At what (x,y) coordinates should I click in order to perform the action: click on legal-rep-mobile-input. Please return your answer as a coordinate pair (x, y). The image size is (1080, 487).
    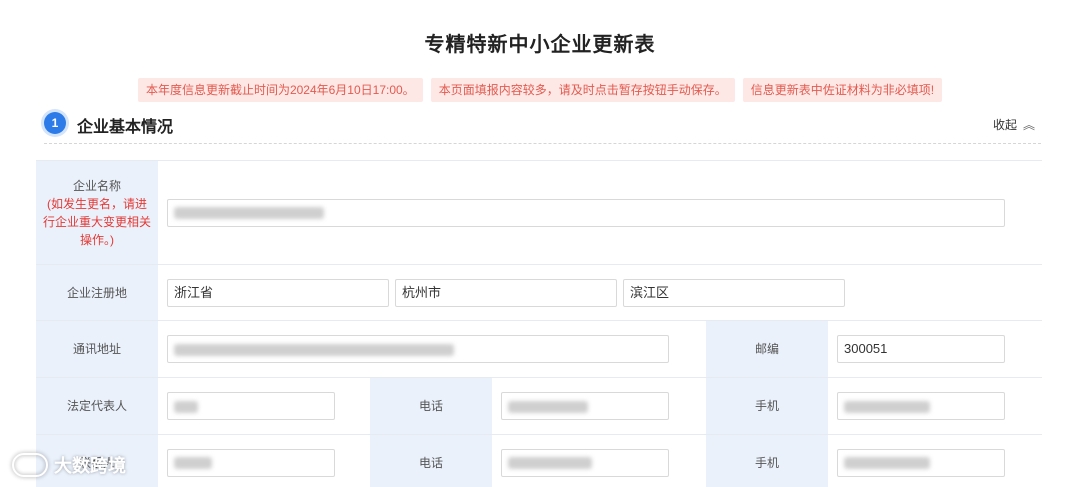
    Looking at the image, I should click on (921, 406).